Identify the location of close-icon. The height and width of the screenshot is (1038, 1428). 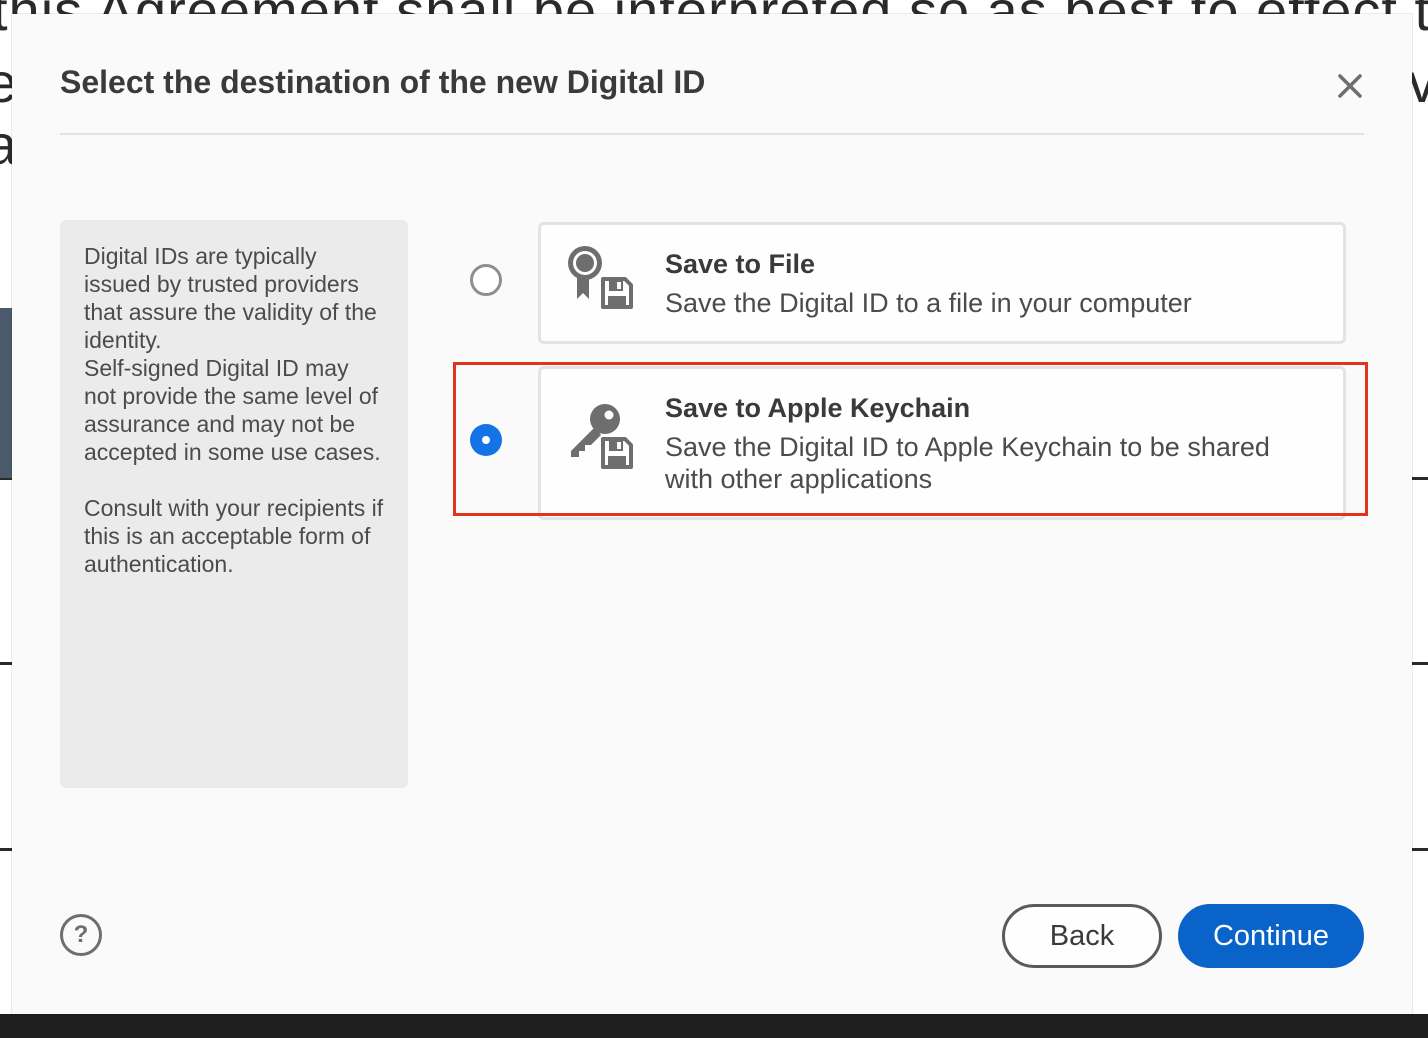
(1350, 86).